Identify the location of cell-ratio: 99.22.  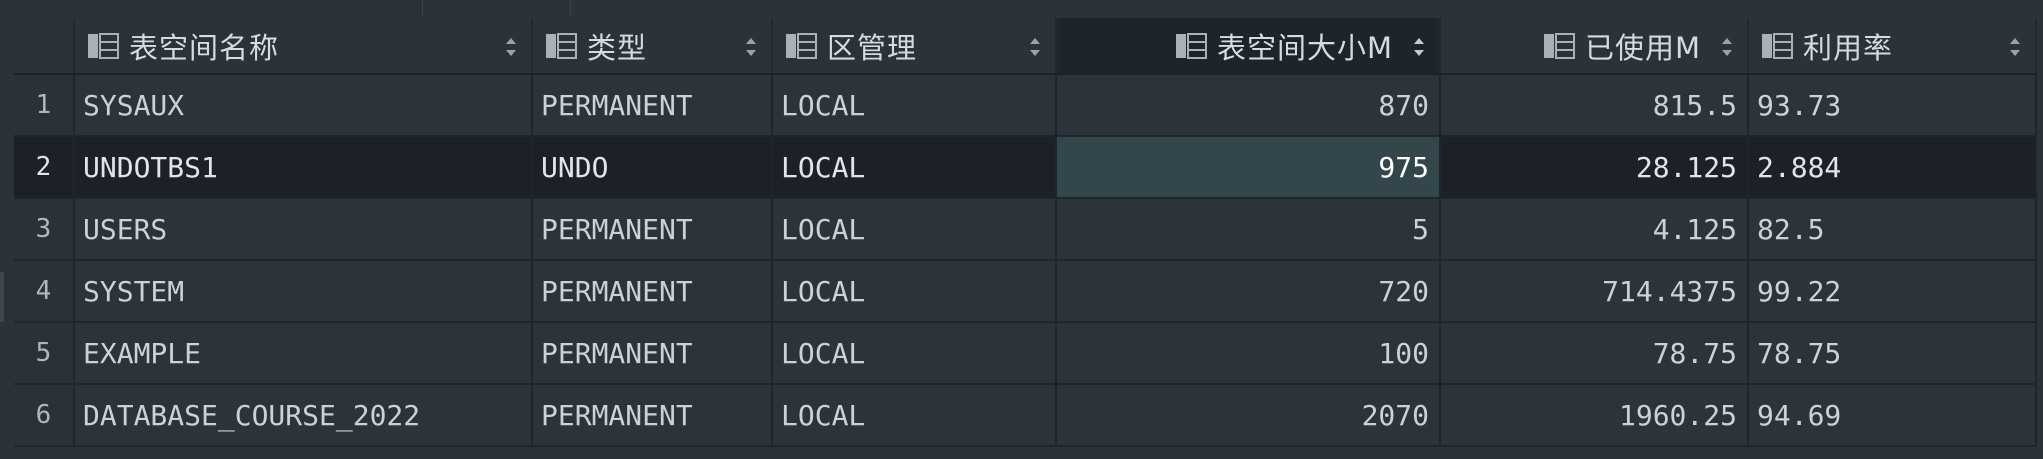
(1892, 291).